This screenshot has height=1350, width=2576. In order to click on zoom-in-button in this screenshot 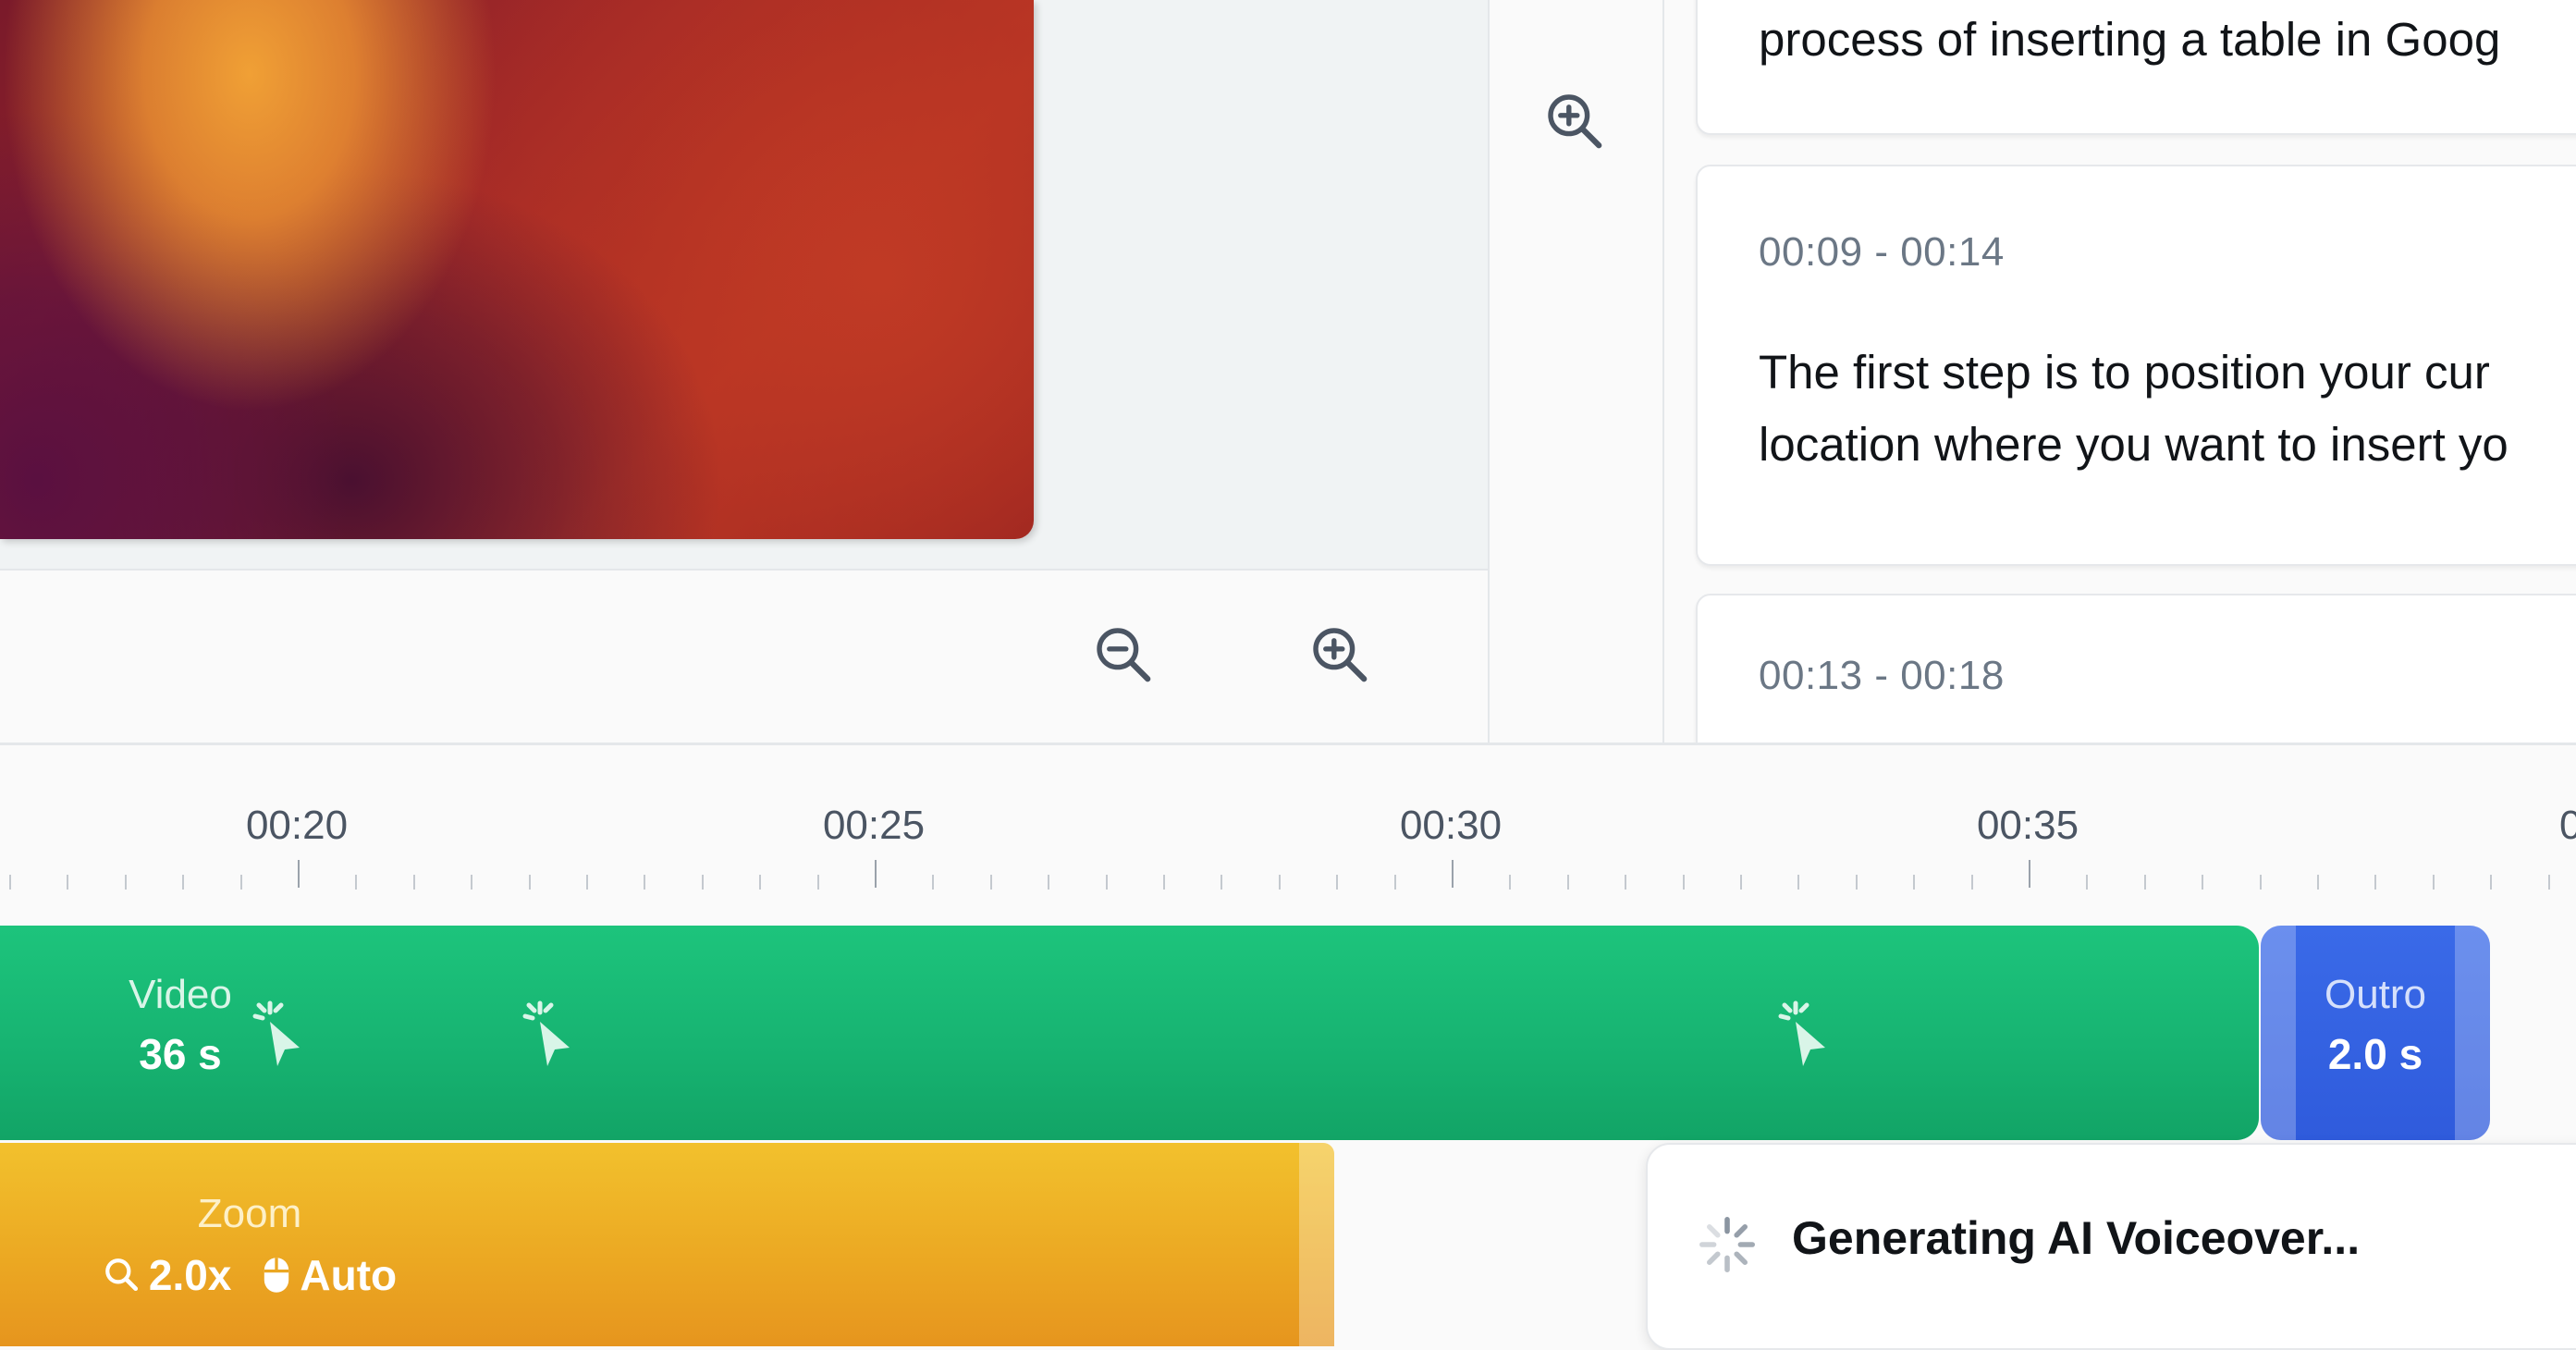, I will do `click(1341, 656)`.